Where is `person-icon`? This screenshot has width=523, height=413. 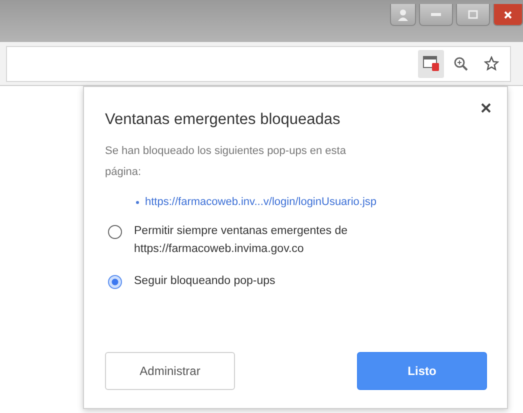 person-icon is located at coordinates (403, 14).